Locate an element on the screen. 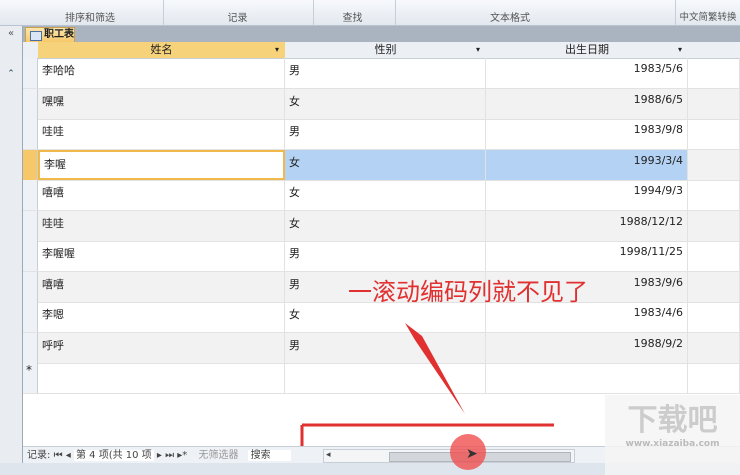  horizontal-scrollbar: ◂ is located at coordinates (449, 456).